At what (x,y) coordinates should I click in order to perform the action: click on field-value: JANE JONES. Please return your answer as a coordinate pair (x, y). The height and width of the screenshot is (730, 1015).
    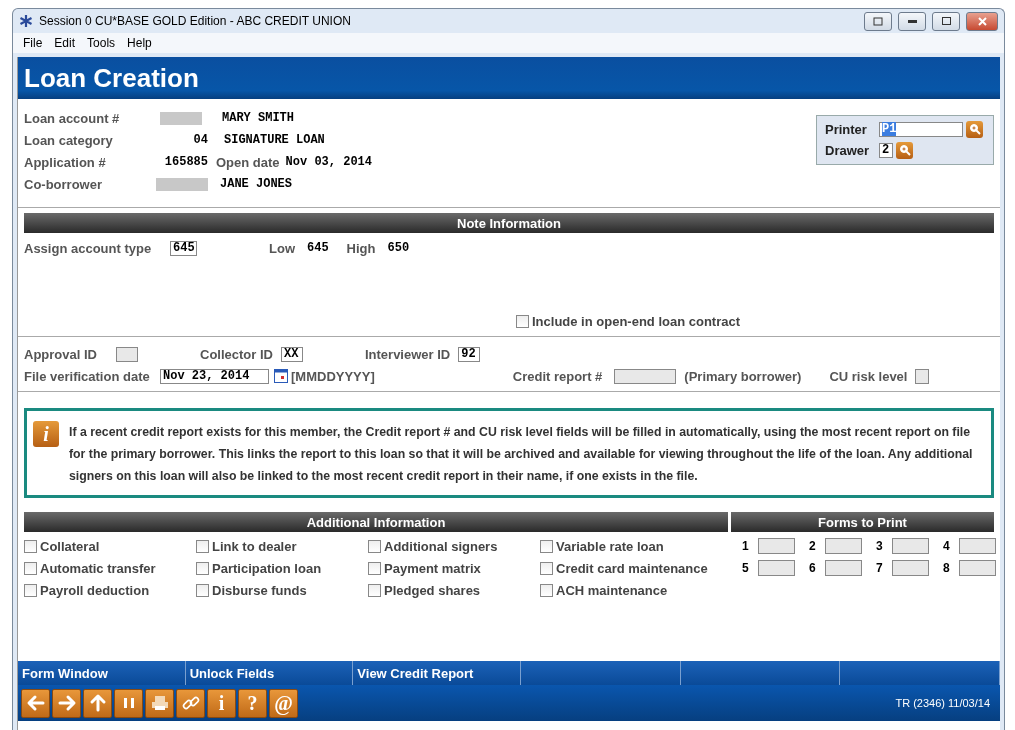
    Looking at the image, I should click on (256, 184).